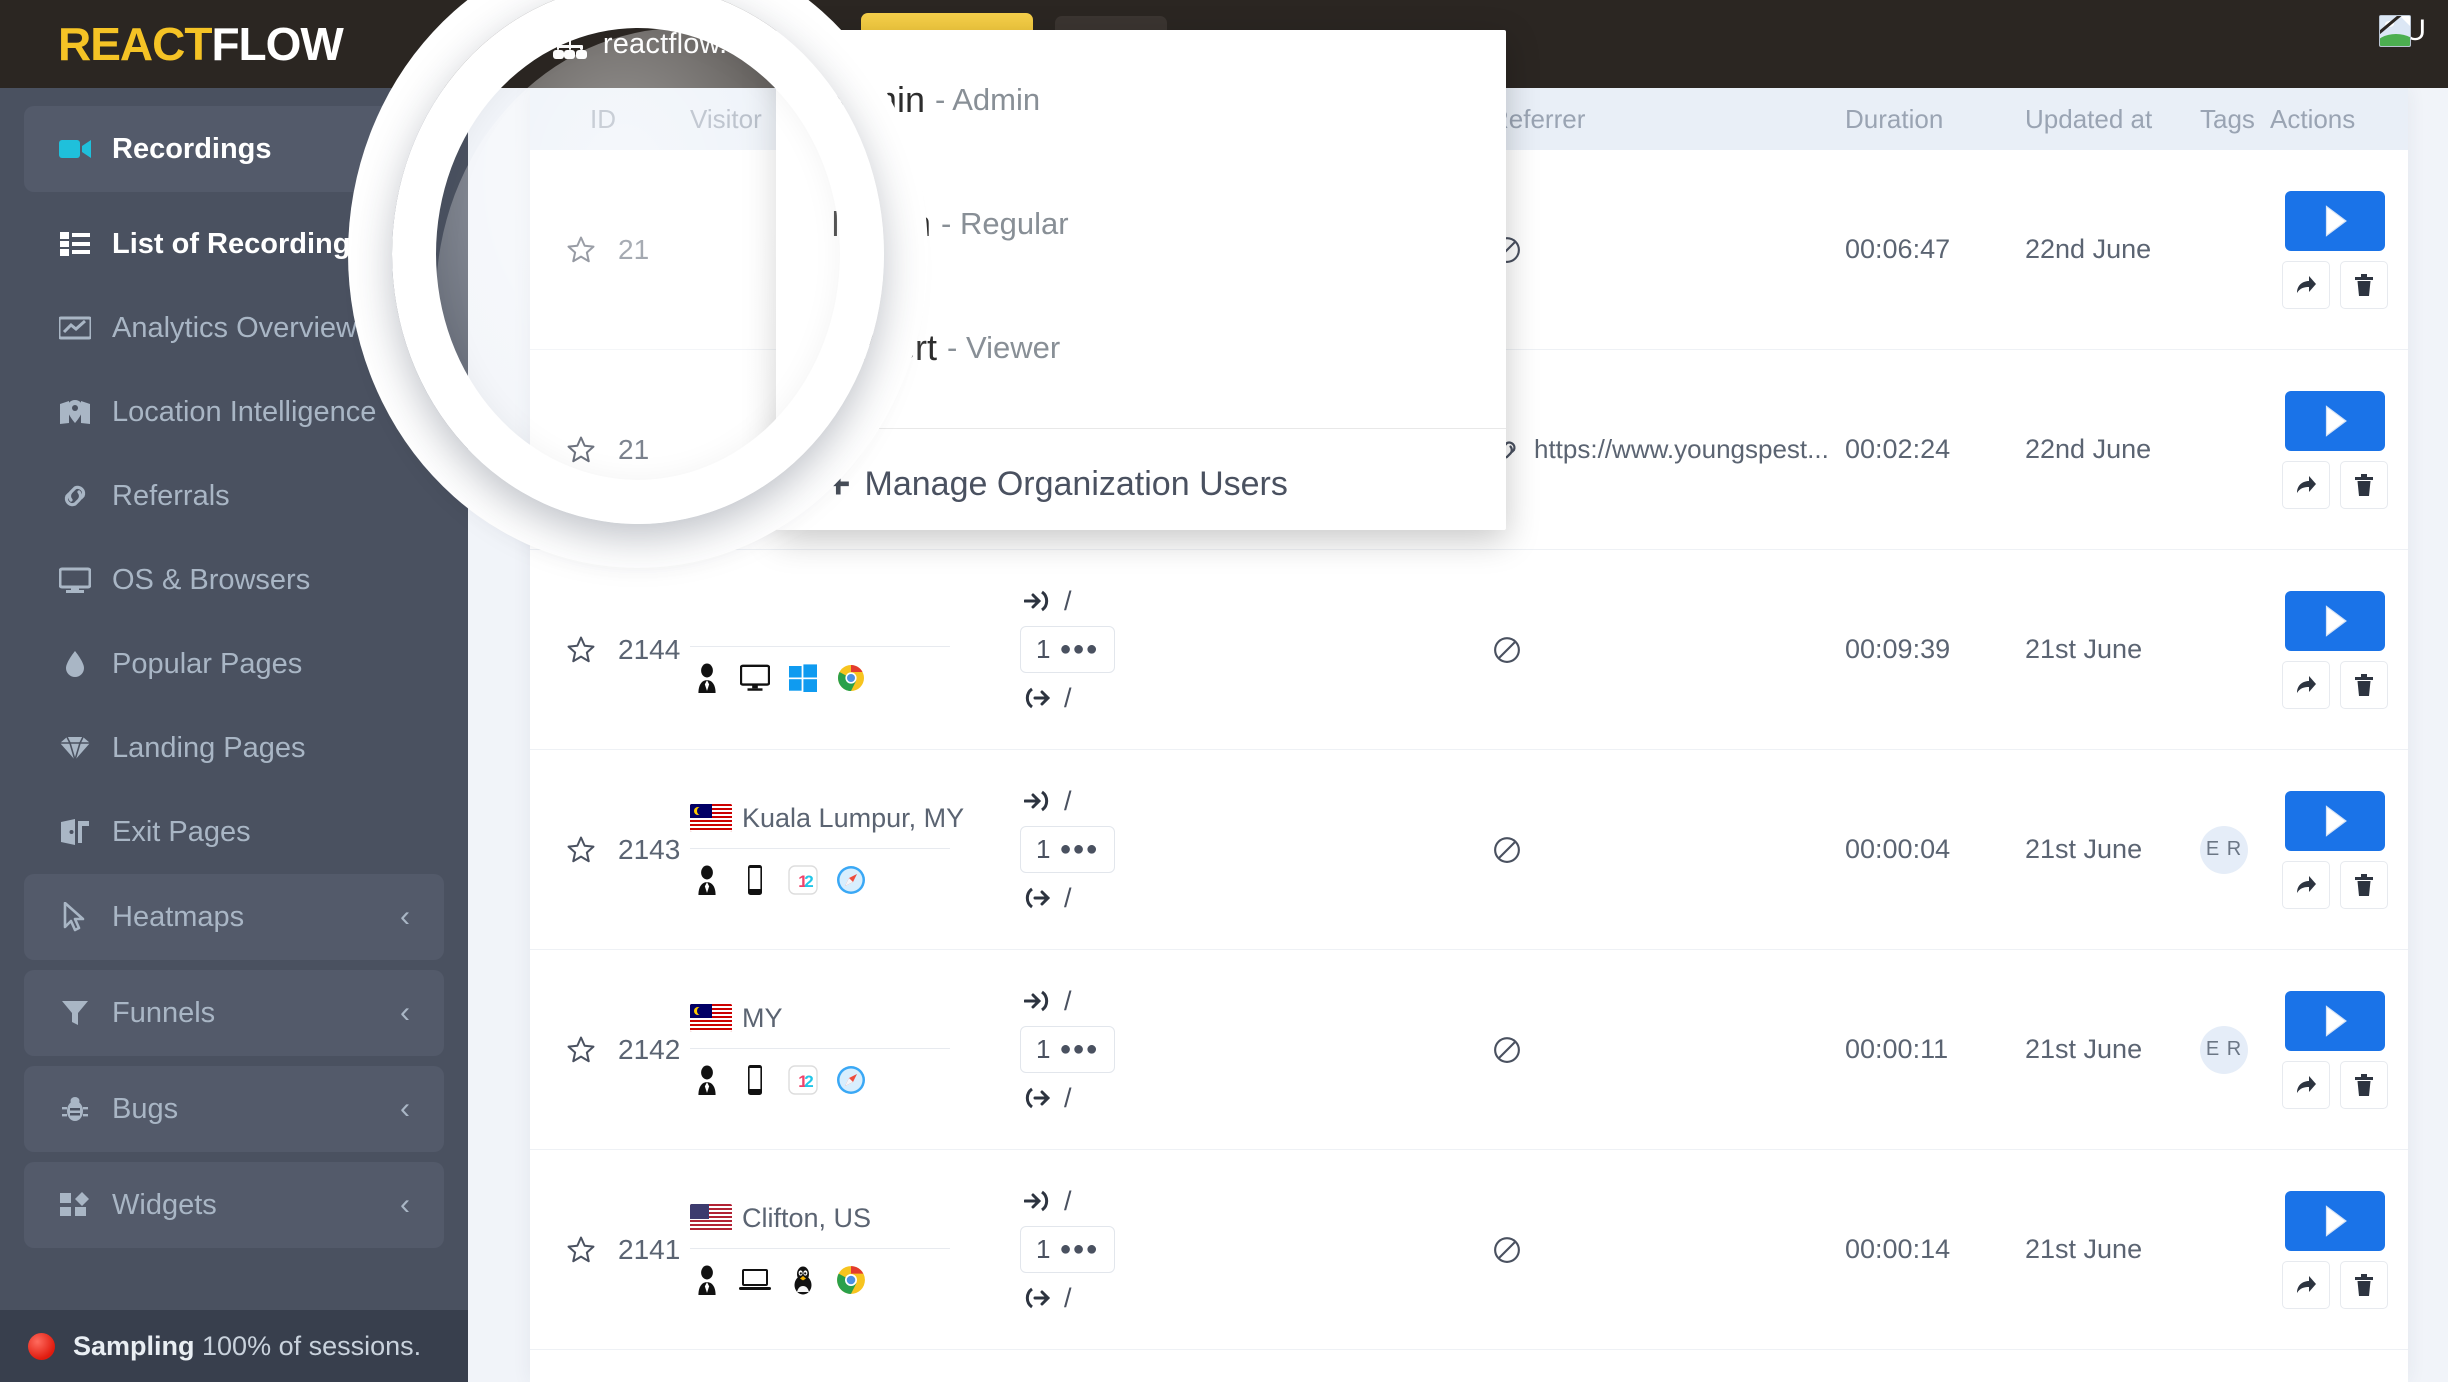 The height and width of the screenshot is (1382, 2448). Describe the element at coordinates (2112, 849) in the screenshot. I see `cell-updated-at: 21st June` at that location.